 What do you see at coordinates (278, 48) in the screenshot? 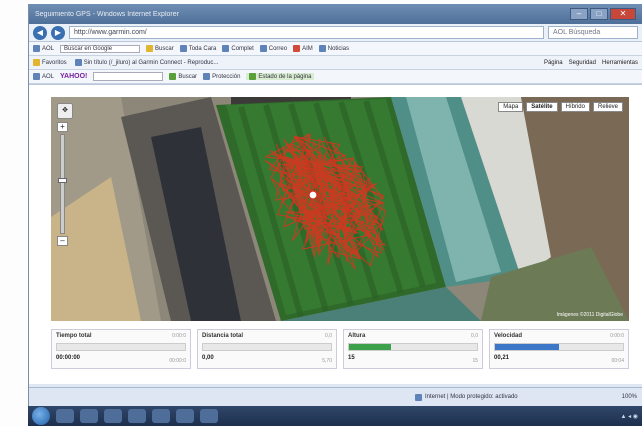
I see `toolbar-item-label: Correo` at bounding box center [278, 48].